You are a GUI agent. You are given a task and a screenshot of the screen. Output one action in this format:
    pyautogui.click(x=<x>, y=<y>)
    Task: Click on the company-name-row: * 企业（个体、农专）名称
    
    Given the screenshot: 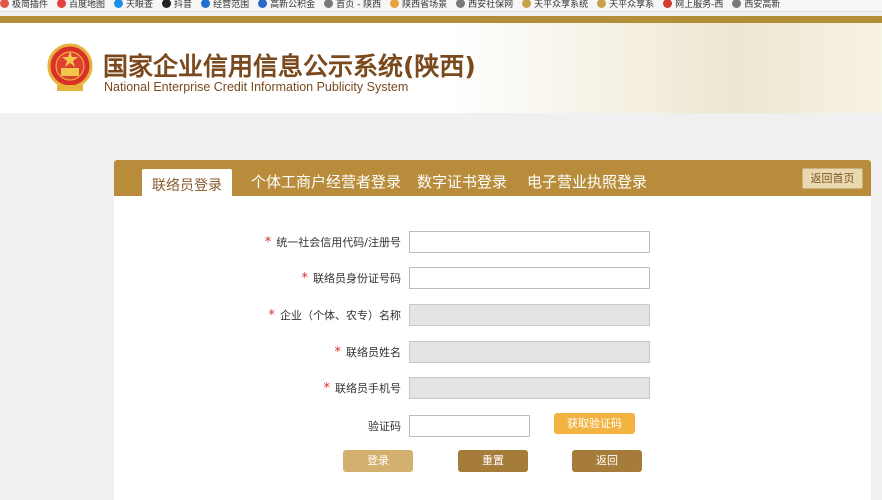 What is the action you would take?
    pyautogui.click(x=492, y=315)
    